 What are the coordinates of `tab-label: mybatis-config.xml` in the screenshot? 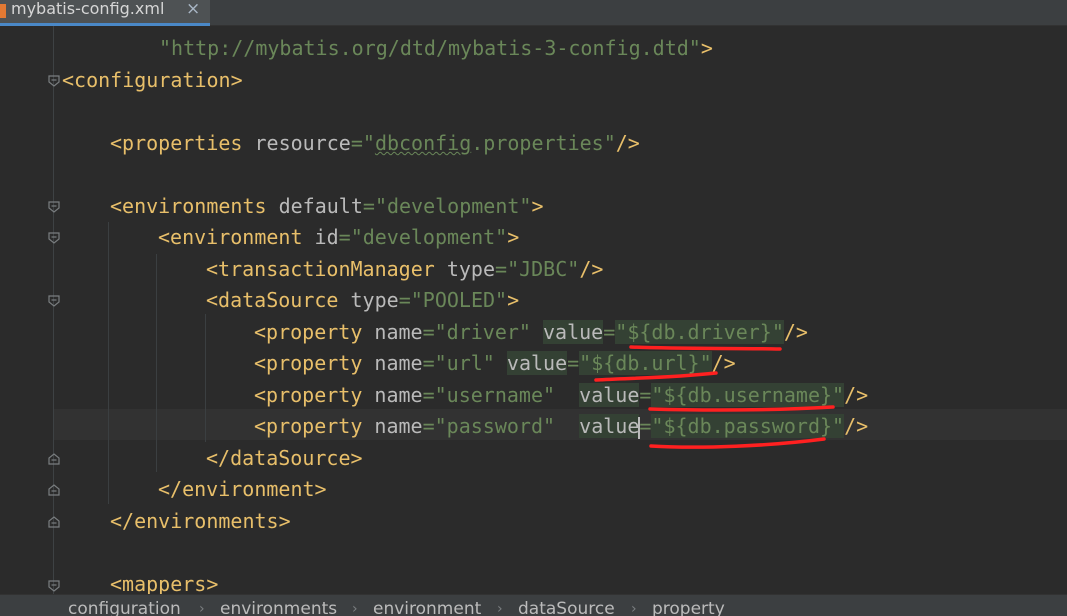 It's located at (88, 9).